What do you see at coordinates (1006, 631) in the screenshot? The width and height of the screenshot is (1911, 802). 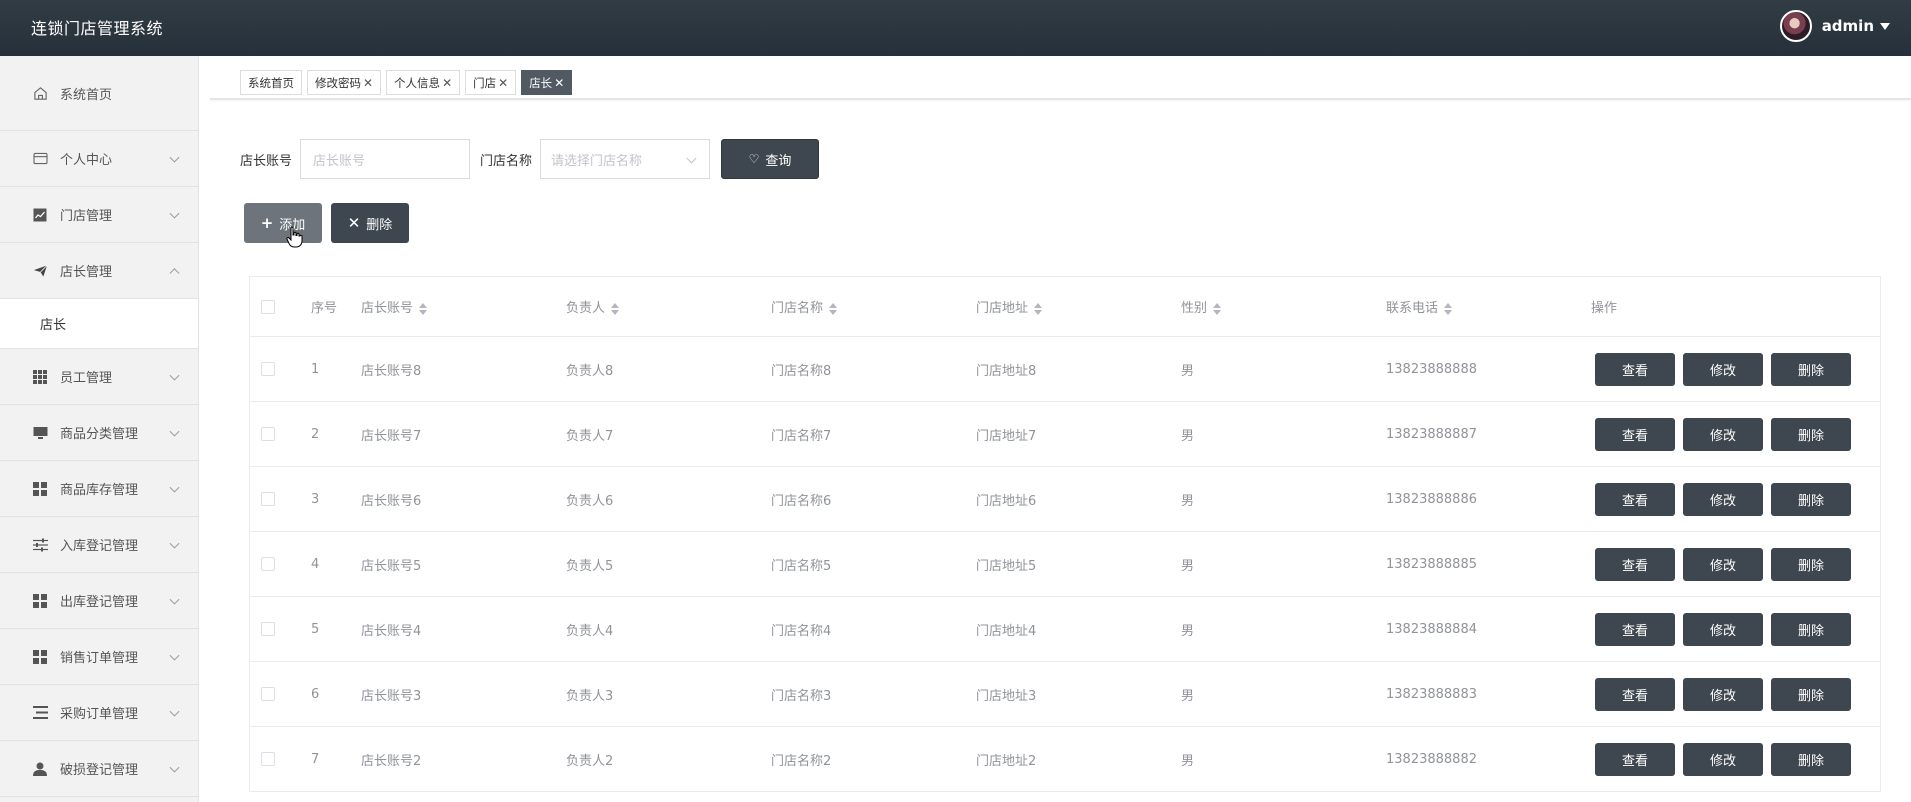 I see `cell-store-address: 门店地址4` at bounding box center [1006, 631].